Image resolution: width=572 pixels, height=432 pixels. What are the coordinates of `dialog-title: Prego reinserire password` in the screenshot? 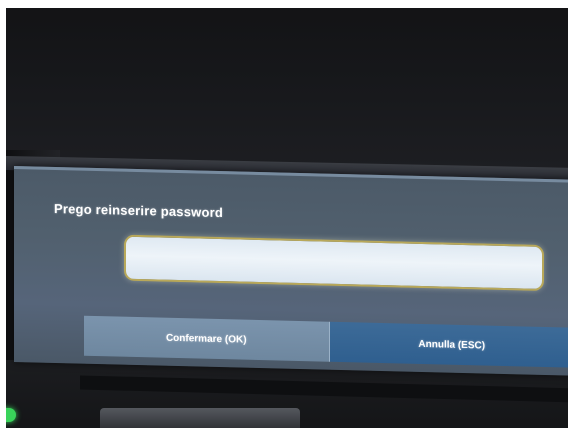 It's located at (139, 210).